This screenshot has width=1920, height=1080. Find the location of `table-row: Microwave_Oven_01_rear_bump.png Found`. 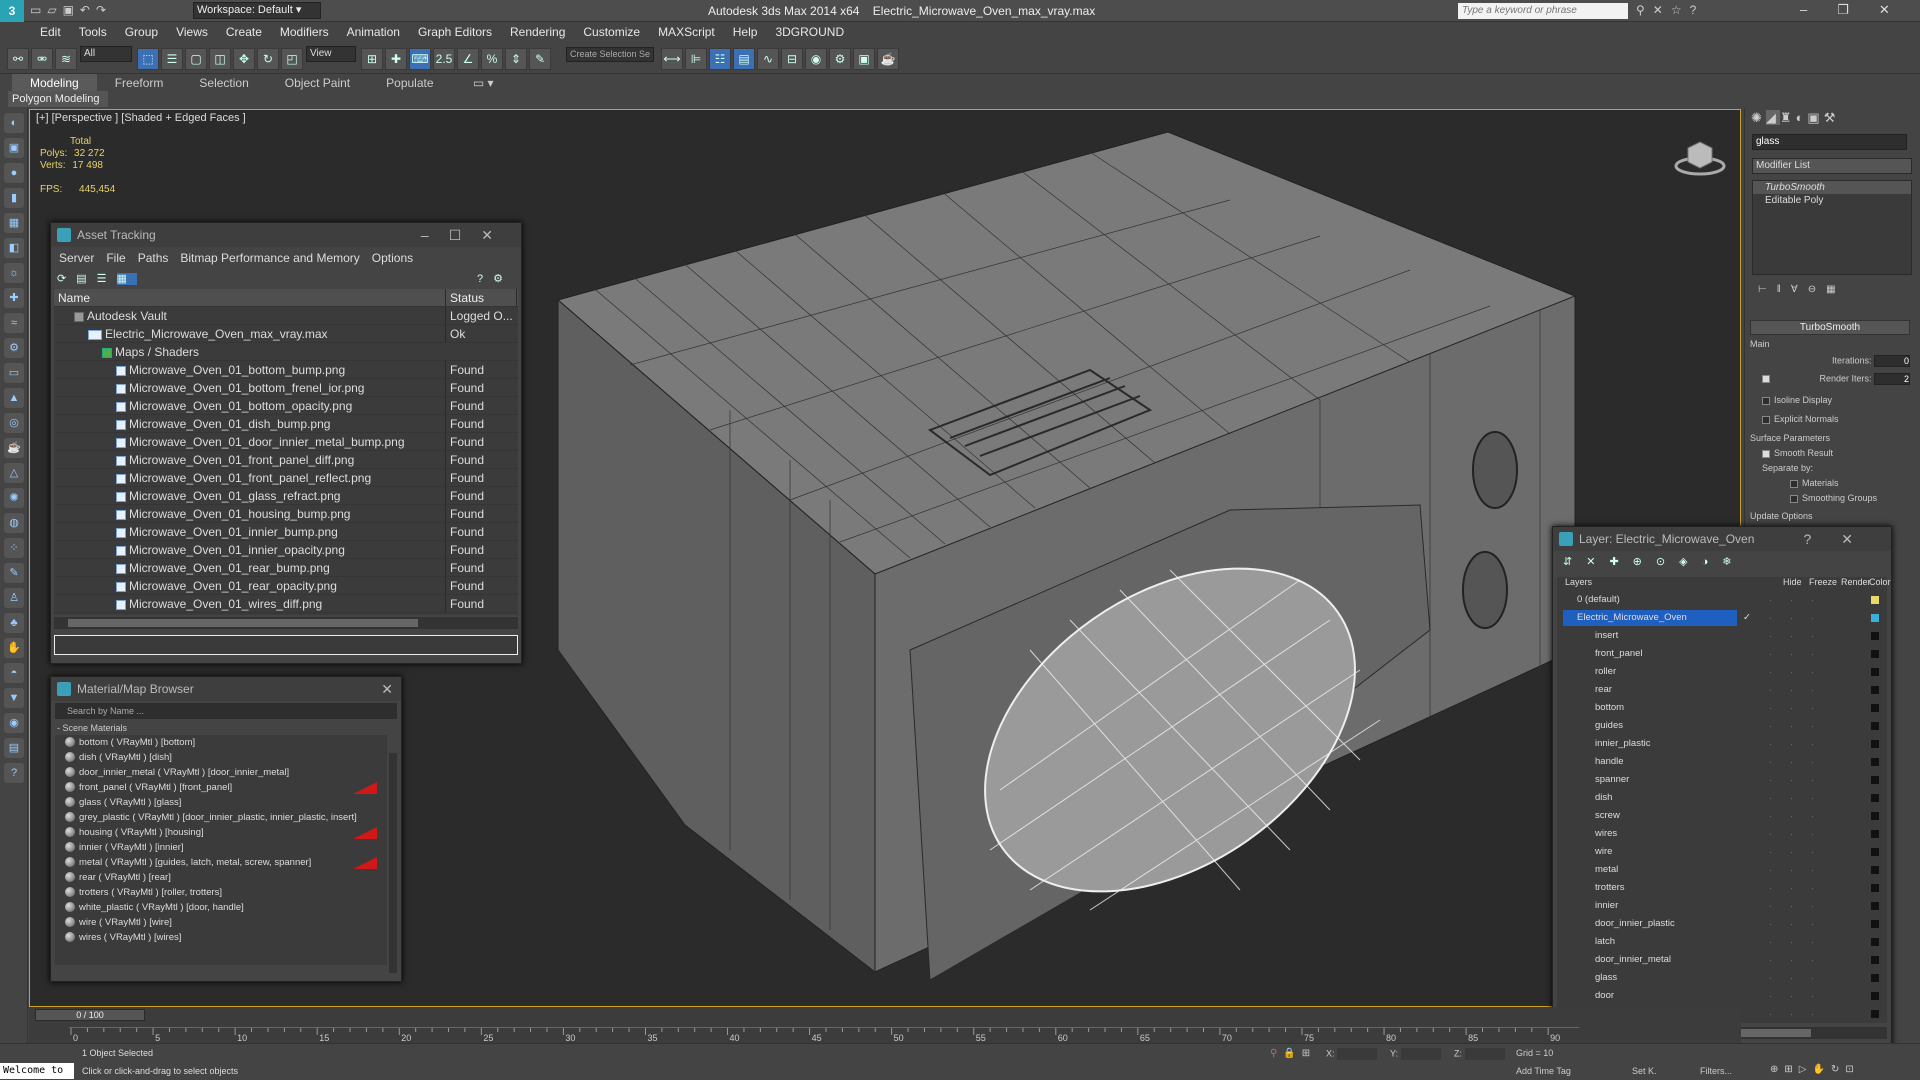

table-row: Microwave_Oven_01_rear_bump.png Found is located at coordinates (286, 568).